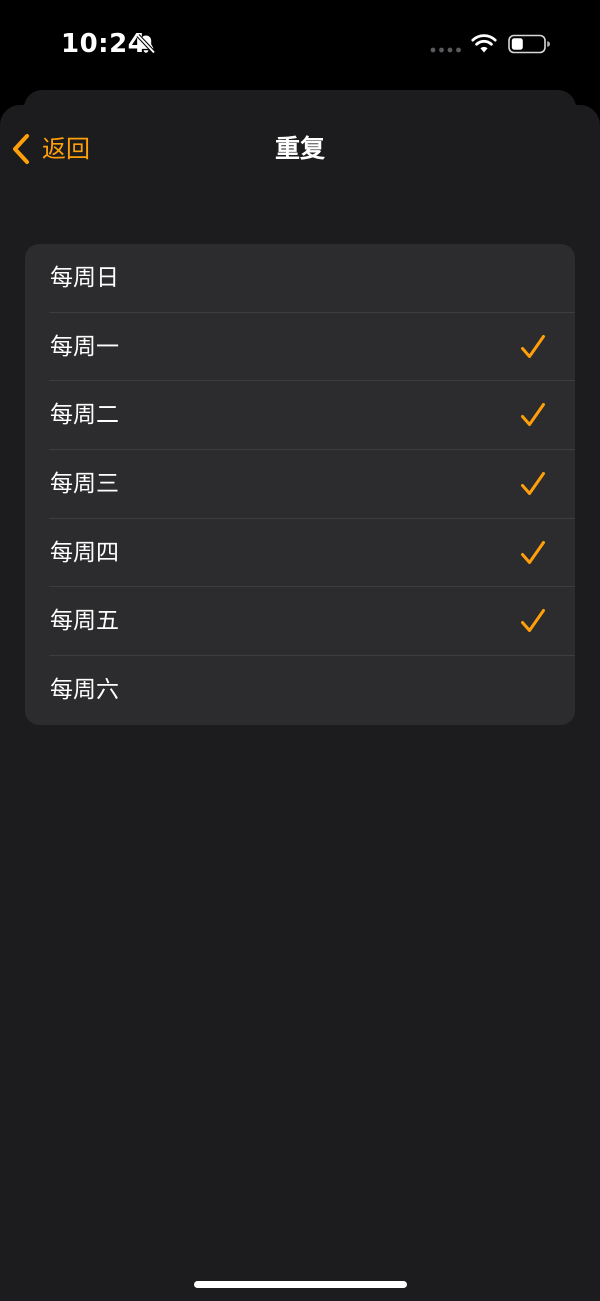 Image resolution: width=600 pixels, height=1301 pixels. Describe the element at coordinates (445, 50) in the screenshot. I see `cellular-signal-icon` at that location.